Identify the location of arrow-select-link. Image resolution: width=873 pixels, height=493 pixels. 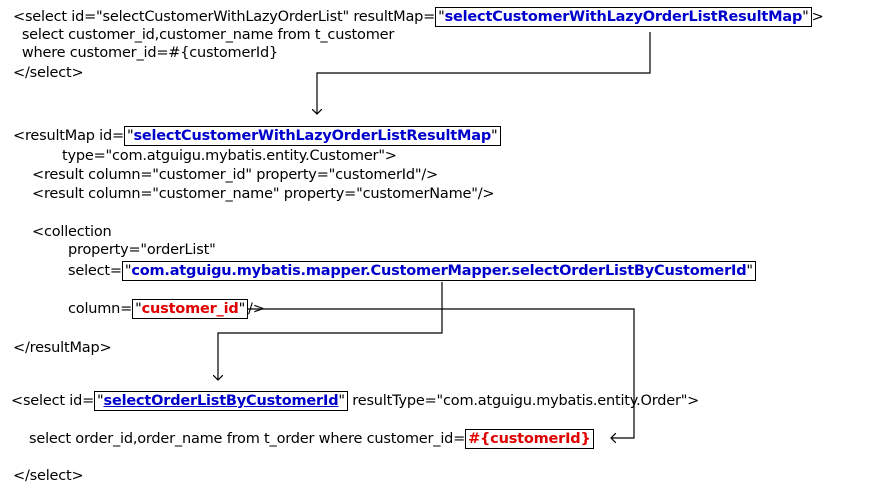
(330, 331).